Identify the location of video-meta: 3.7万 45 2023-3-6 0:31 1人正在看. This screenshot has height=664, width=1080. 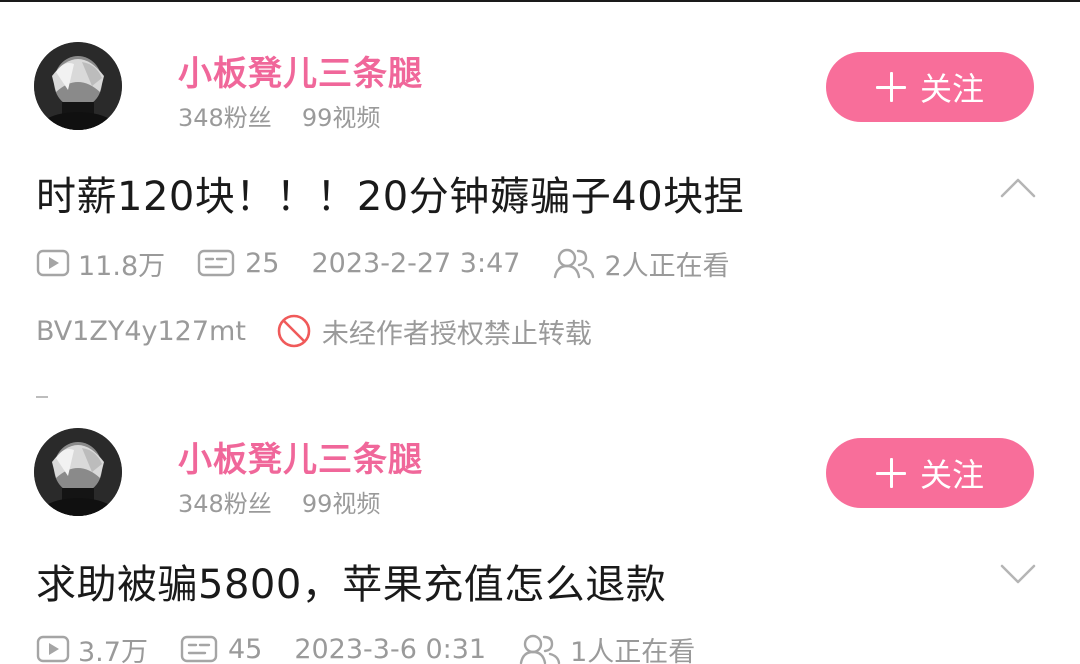
(381, 646).